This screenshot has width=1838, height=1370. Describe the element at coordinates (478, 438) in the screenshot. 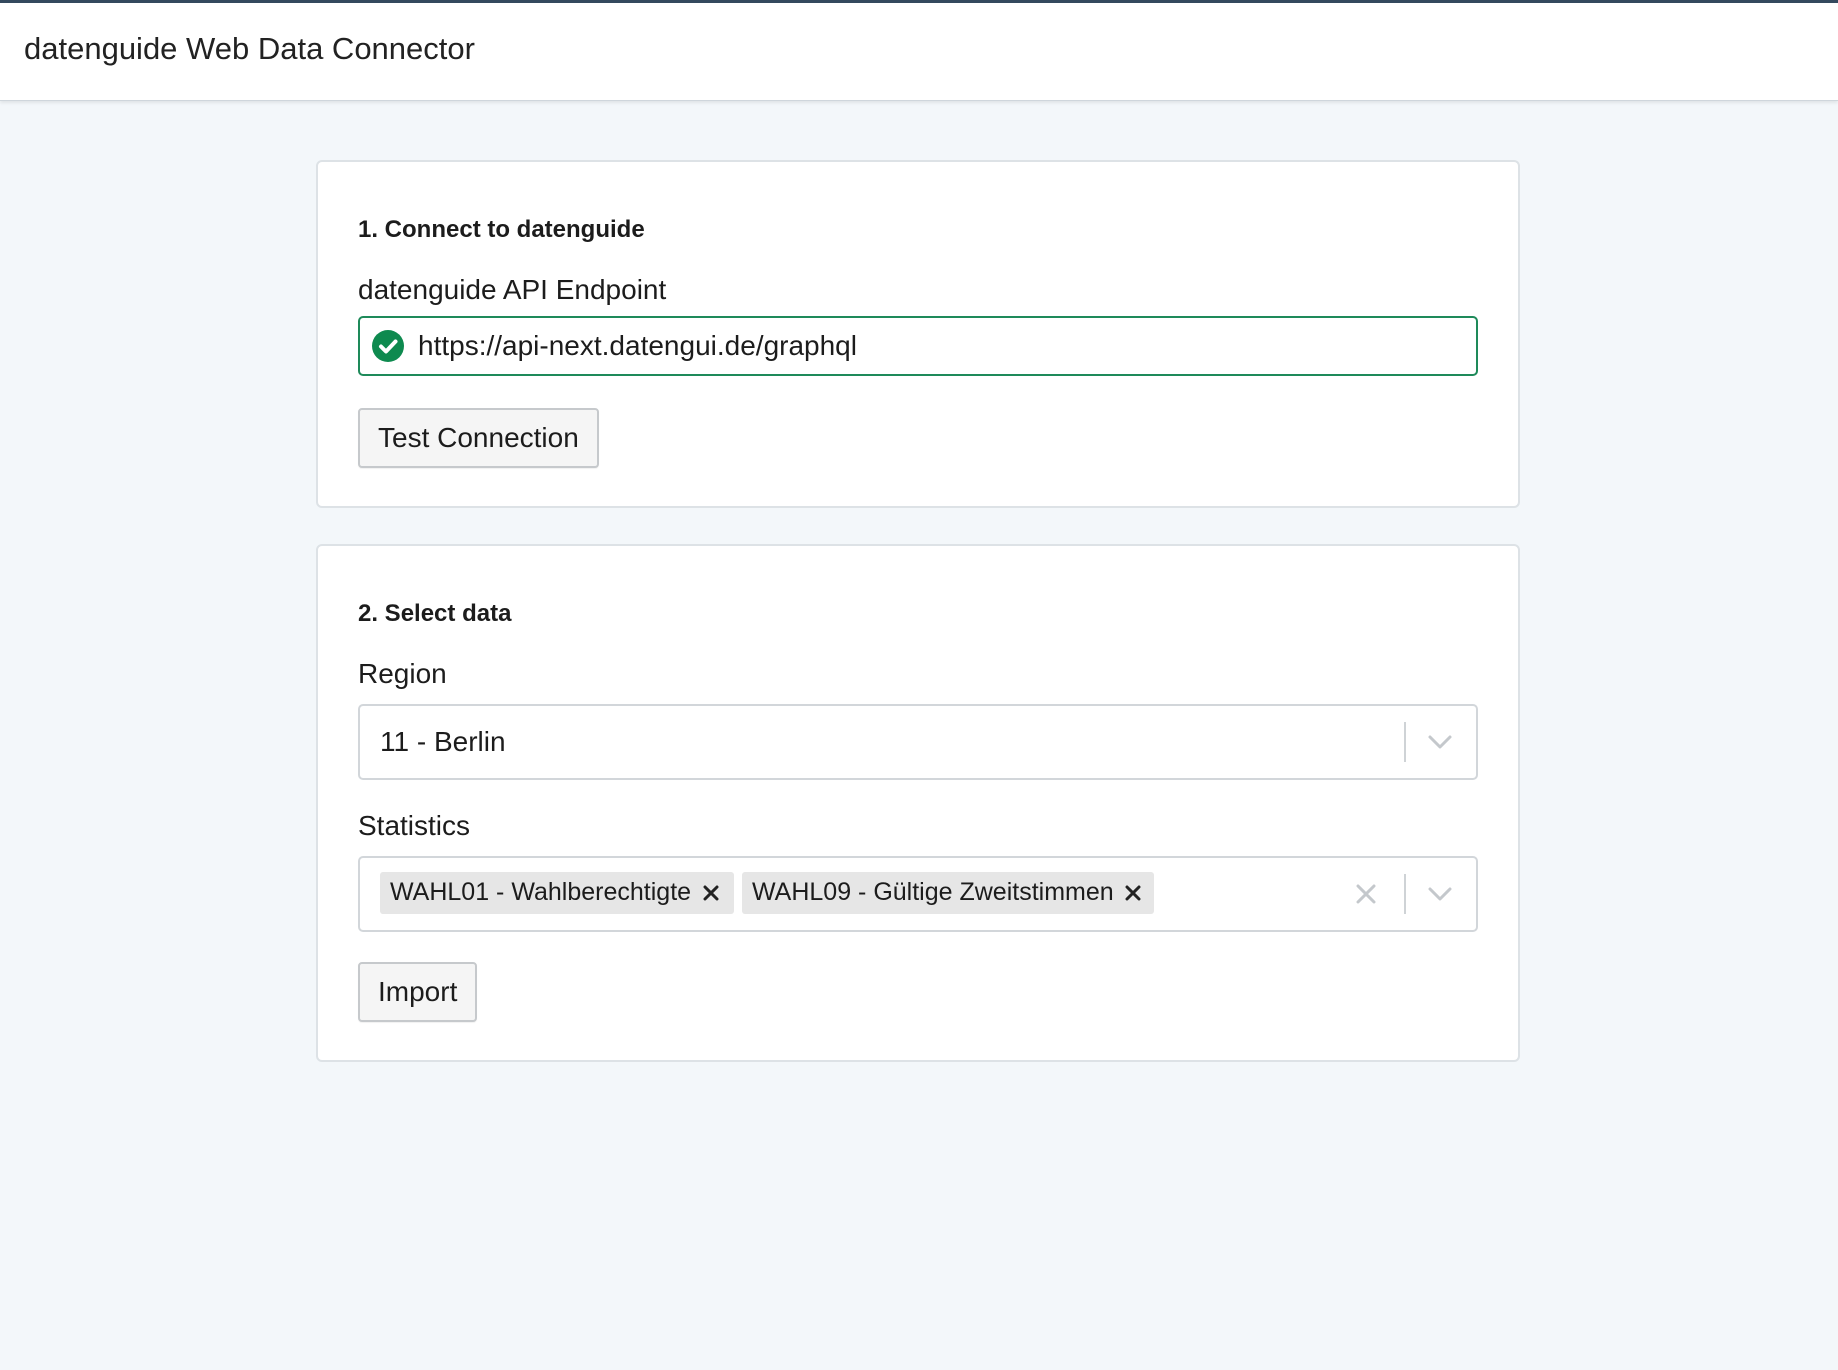

I see `test-connection-button: Test Connection` at that location.